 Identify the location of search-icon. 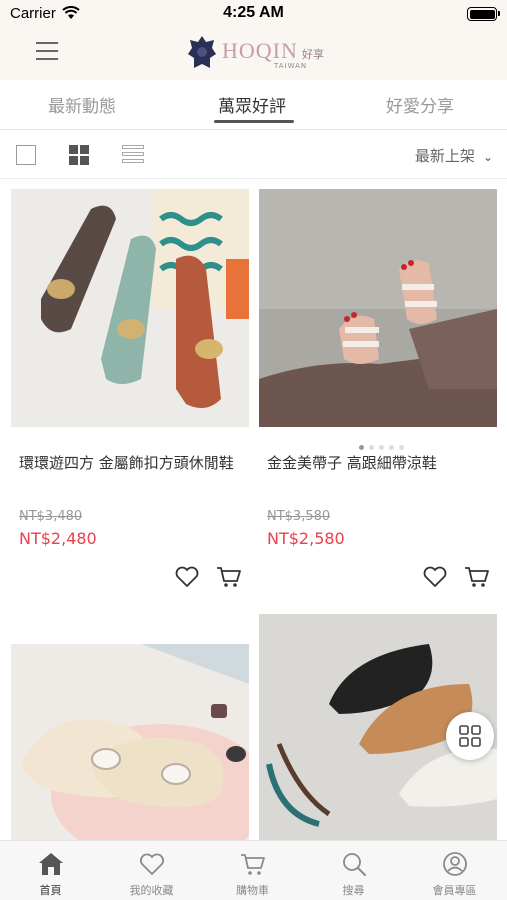
(354, 864).